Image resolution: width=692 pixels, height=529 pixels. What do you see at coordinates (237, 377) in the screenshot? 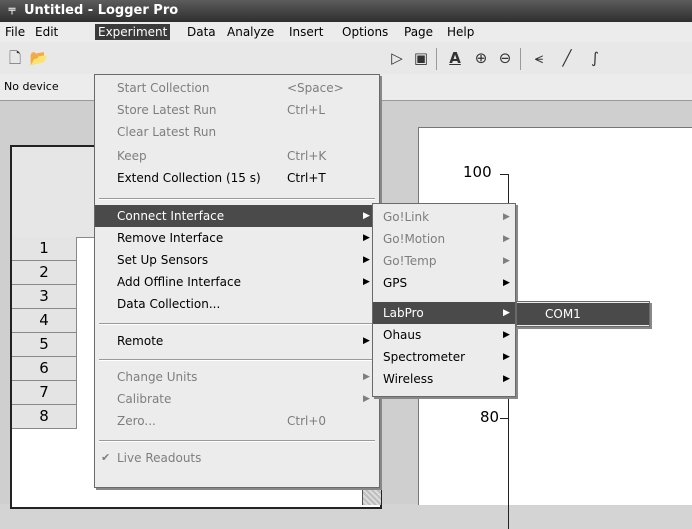
I see `menu-item-change-units: Change Units ▶` at bounding box center [237, 377].